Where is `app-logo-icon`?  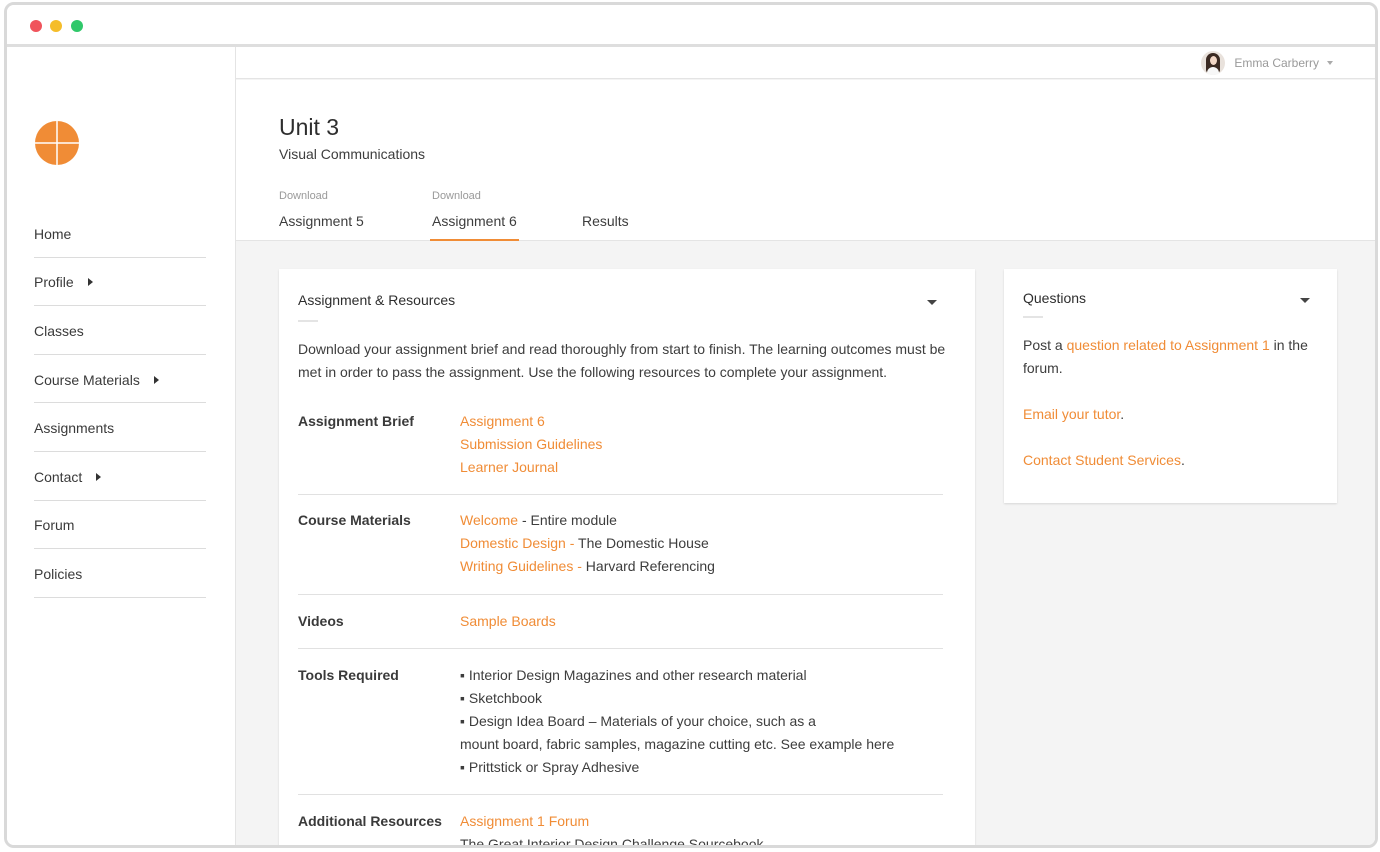
app-logo-icon is located at coordinates (57, 143).